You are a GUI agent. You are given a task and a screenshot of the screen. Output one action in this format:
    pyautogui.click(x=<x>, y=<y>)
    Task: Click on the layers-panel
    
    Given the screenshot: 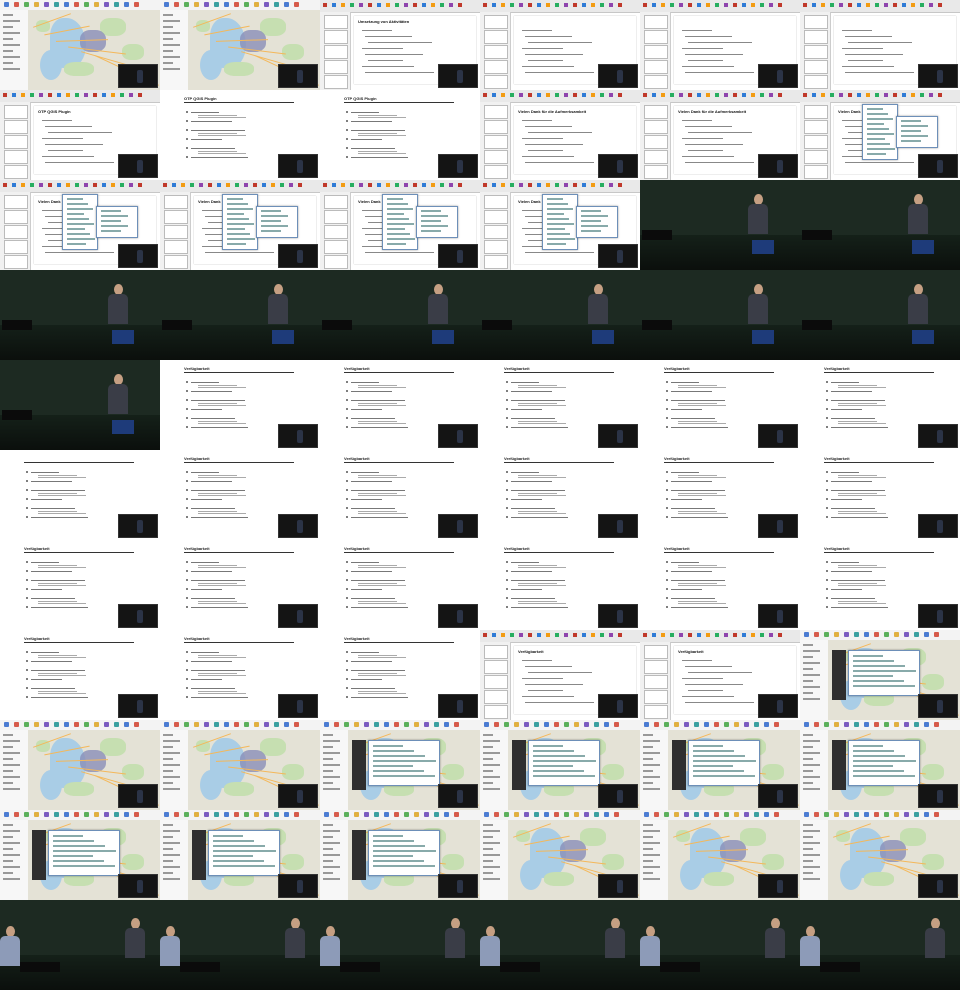 What is the action you would take?
    pyautogui.click(x=174, y=770)
    